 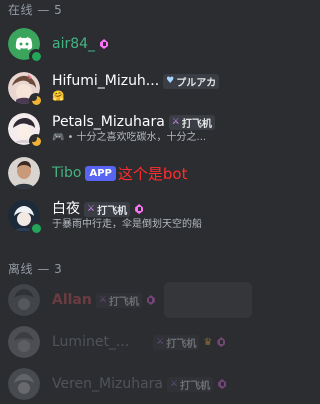 I want to click on member-allan: Allan ⚔ 打飞机, so click(x=129, y=300).